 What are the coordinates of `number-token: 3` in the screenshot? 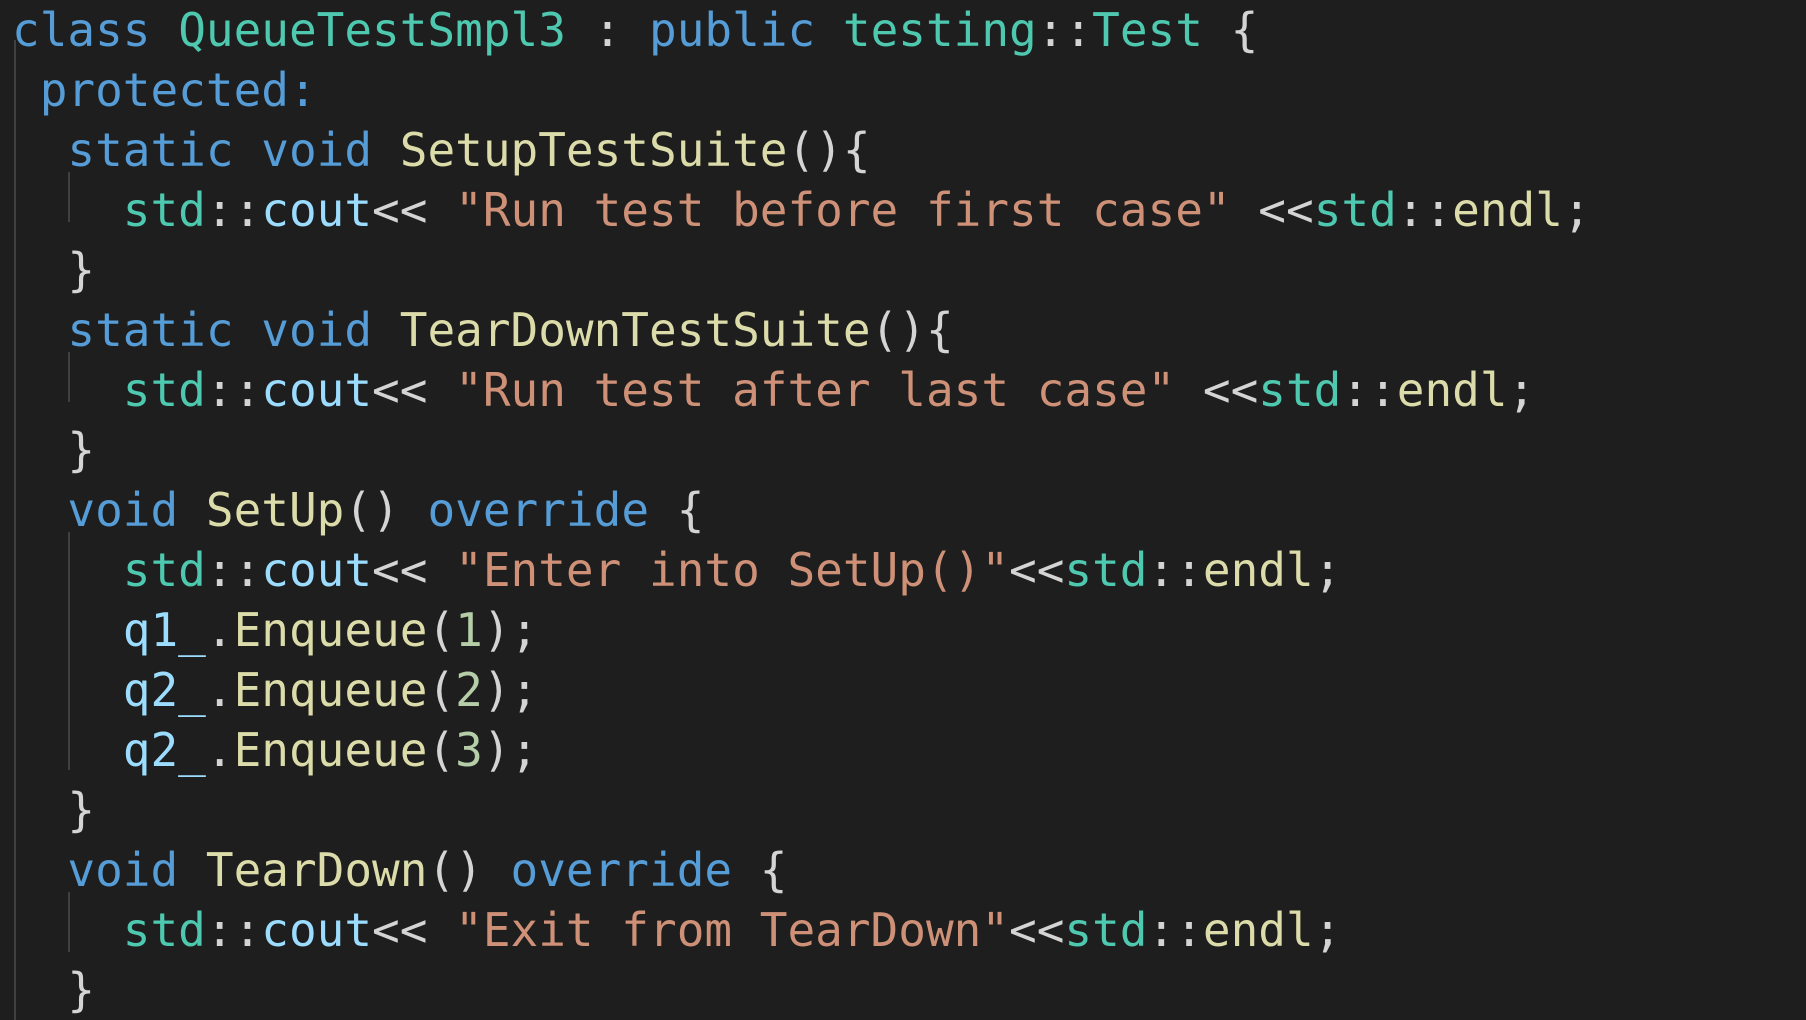 It's located at (469, 750).